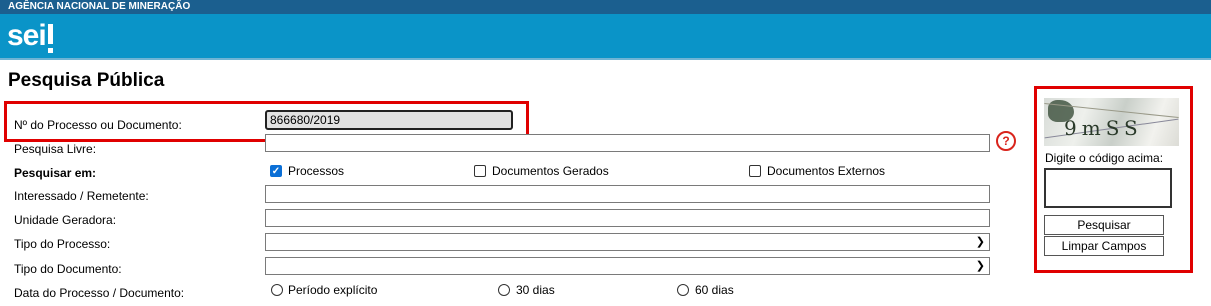 The image size is (1211, 306). Describe the element at coordinates (65, 220) in the screenshot. I see `unit-label: Unidade Geradora:` at that location.